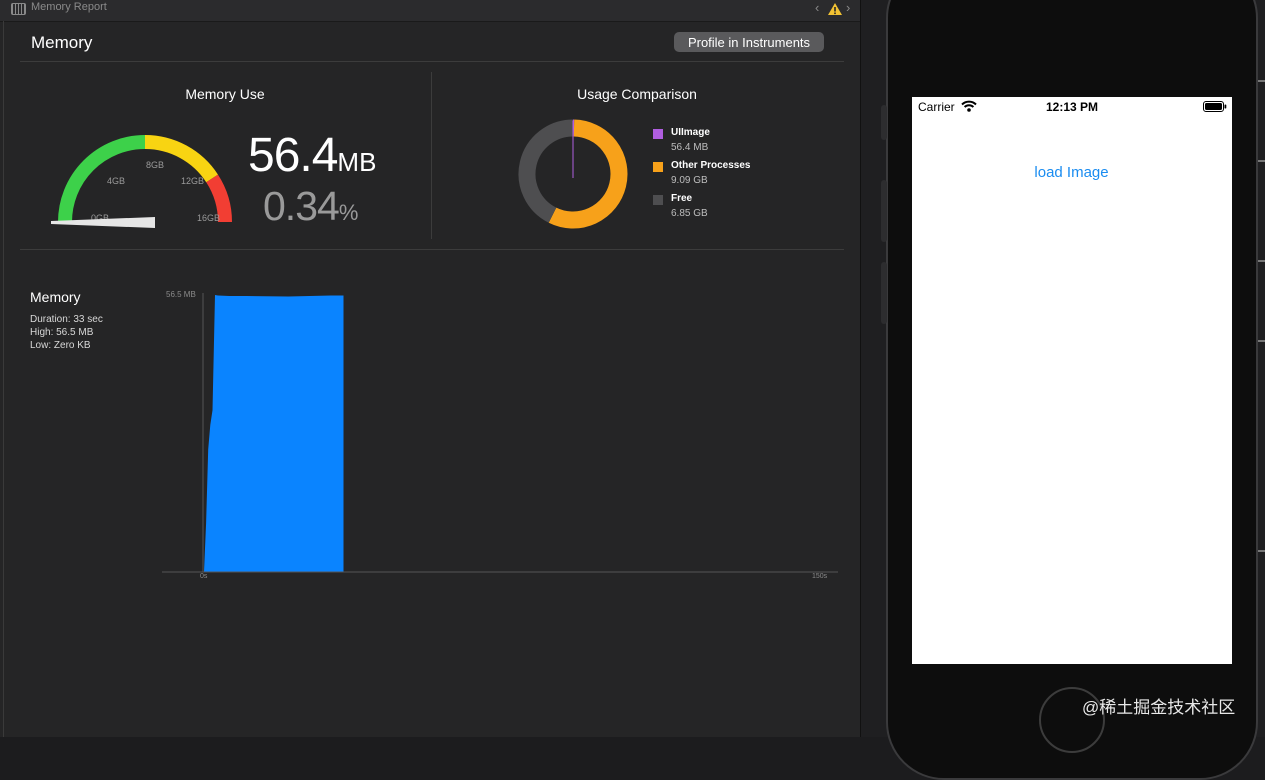 This screenshot has width=1265, height=780. I want to click on load-image-button: load Image, so click(1071, 172).